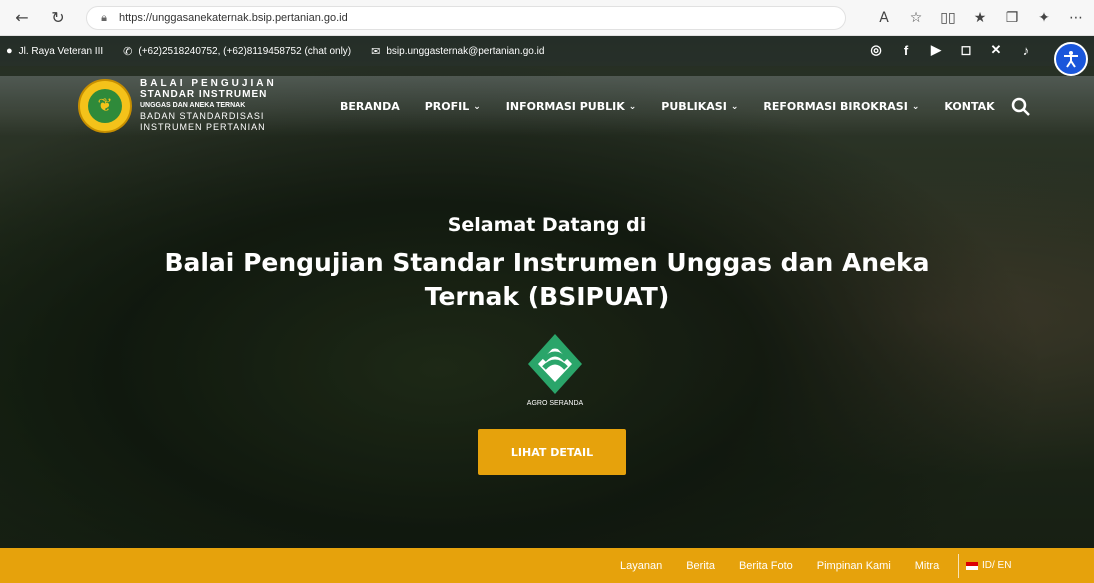  I want to click on whatsapp-icon: ◎, so click(876, 50).